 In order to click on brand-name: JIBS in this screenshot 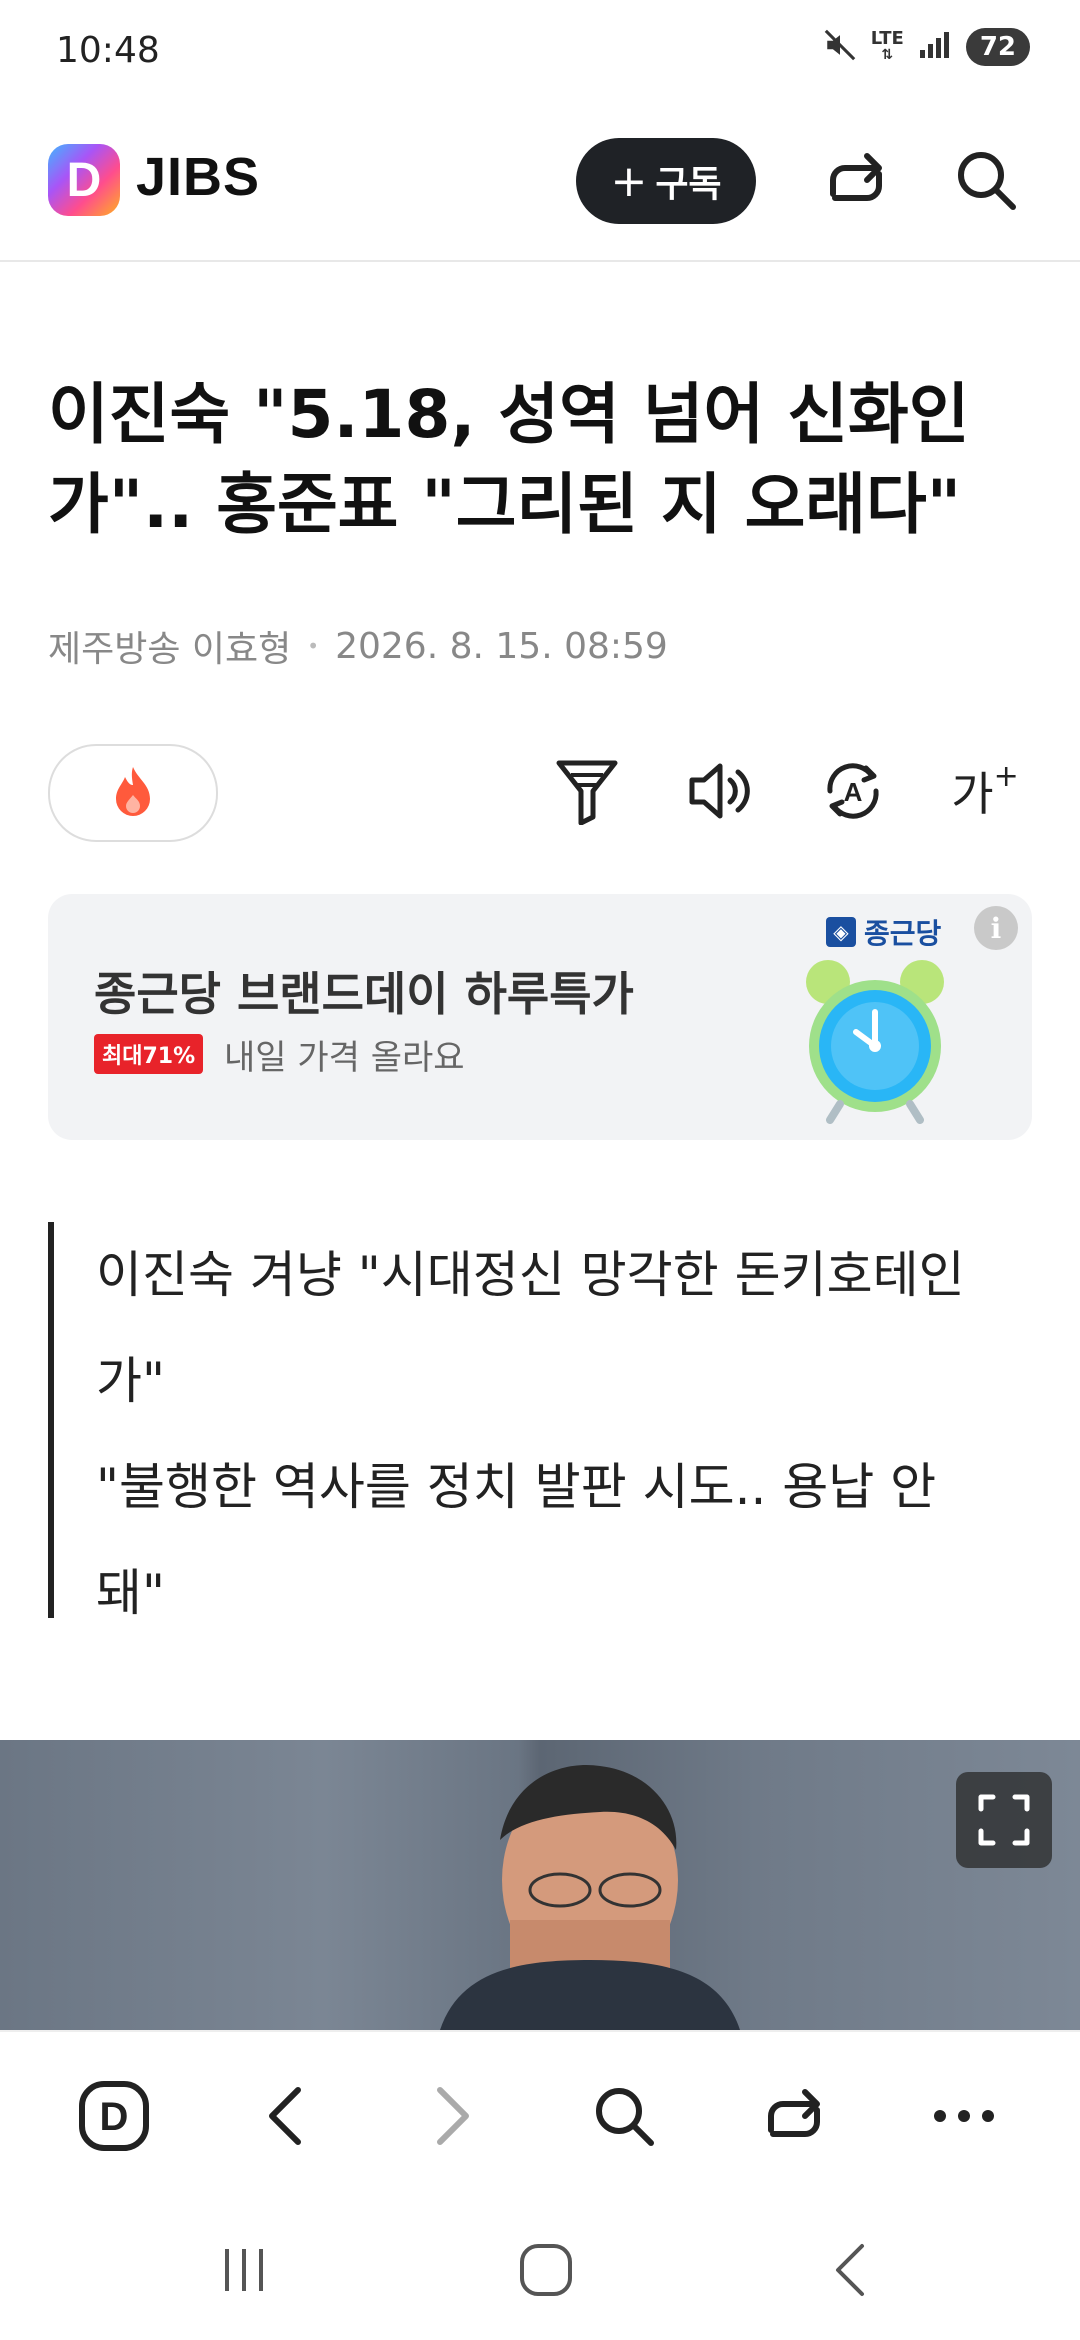, I will do `click(198, 177)`.